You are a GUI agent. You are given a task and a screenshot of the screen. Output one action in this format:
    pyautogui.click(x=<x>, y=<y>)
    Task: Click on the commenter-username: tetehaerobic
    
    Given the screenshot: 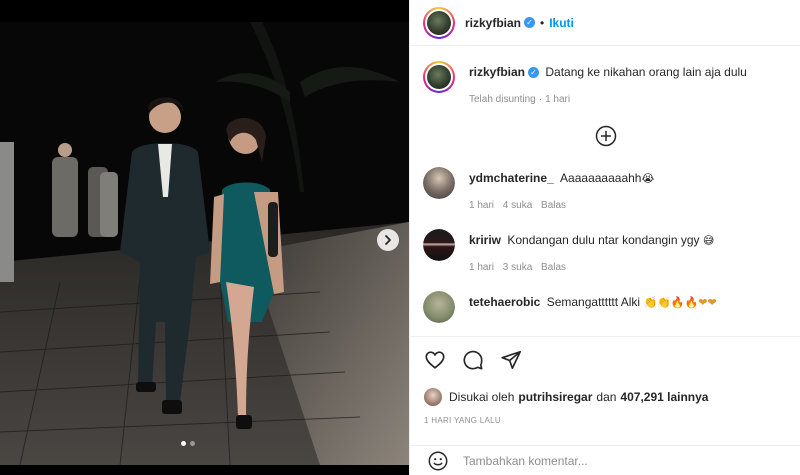 What is the action you would take?
    pyautogui.click(x=504, y=302)
    